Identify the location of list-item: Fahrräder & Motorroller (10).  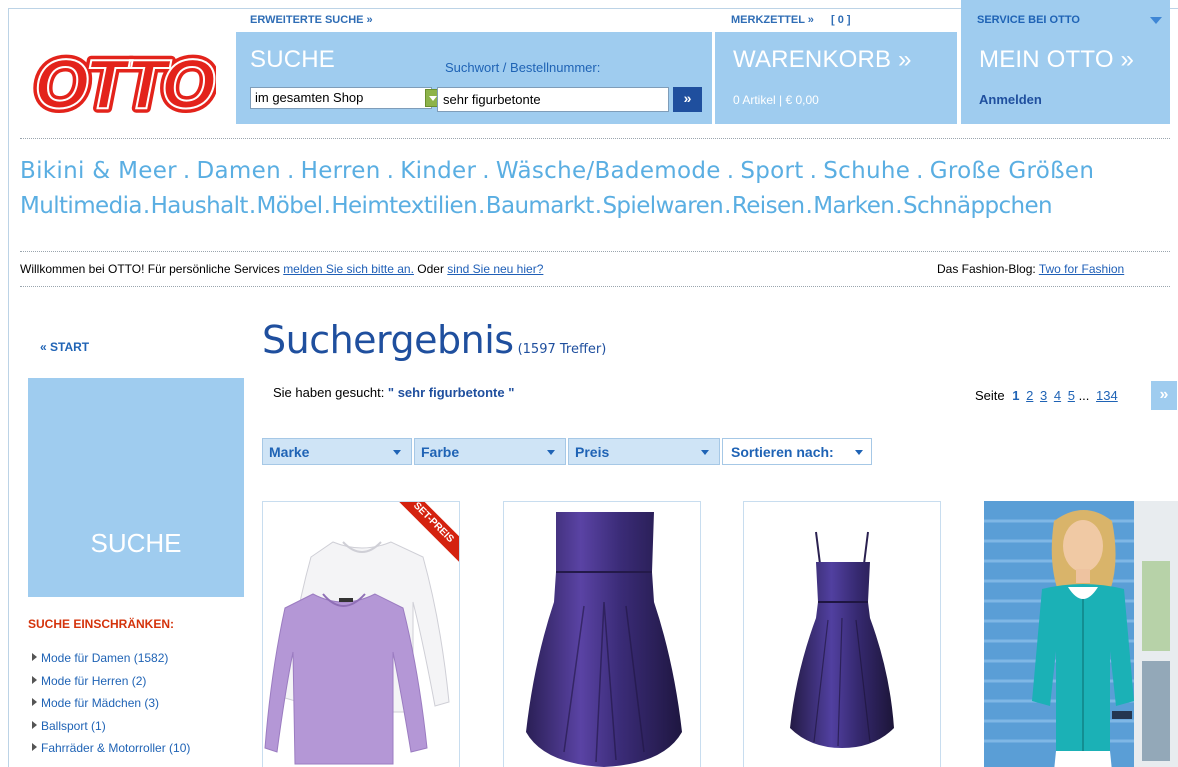
(109, 750).